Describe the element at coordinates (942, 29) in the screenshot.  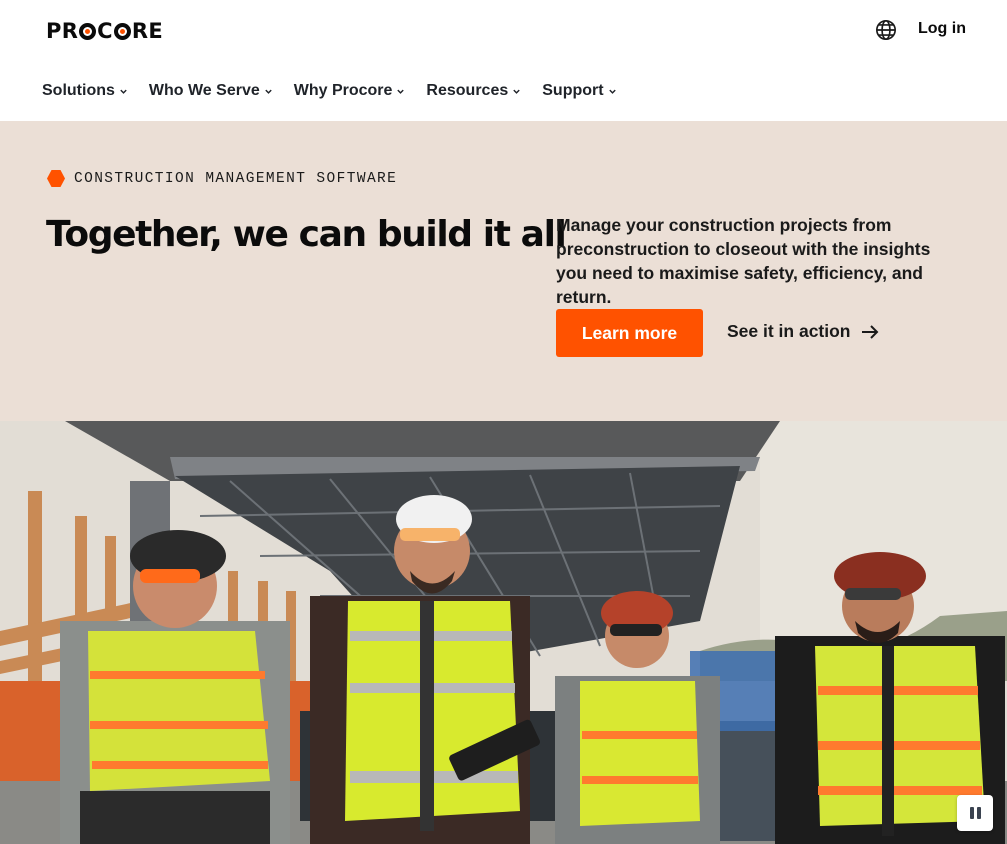
I see `login-link: Log in` at that location.